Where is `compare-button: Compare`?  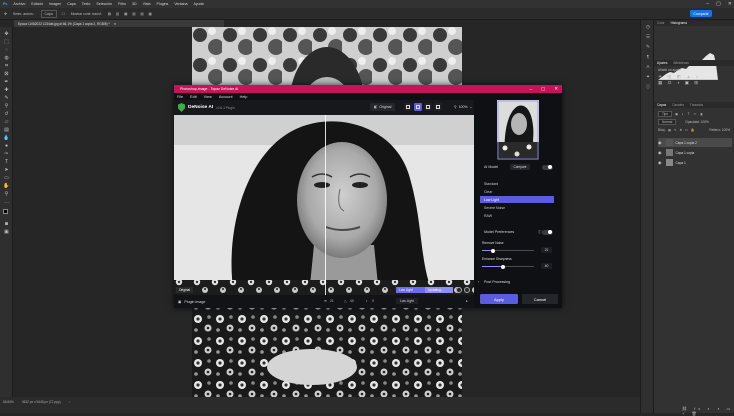 compare-button: Compare is located at coordinates (520, 167).